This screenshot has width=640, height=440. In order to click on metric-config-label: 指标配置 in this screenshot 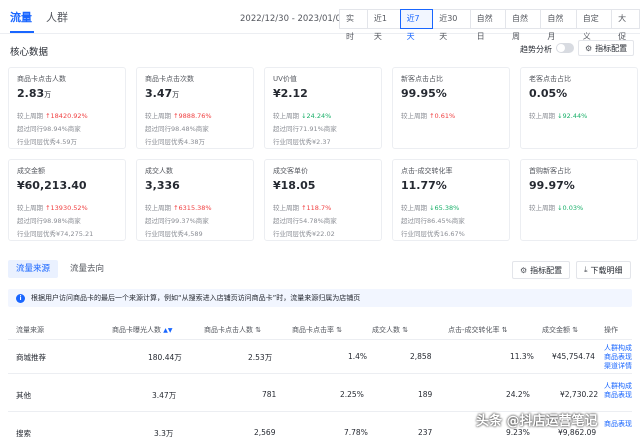, I will do `click(611, 48)`.